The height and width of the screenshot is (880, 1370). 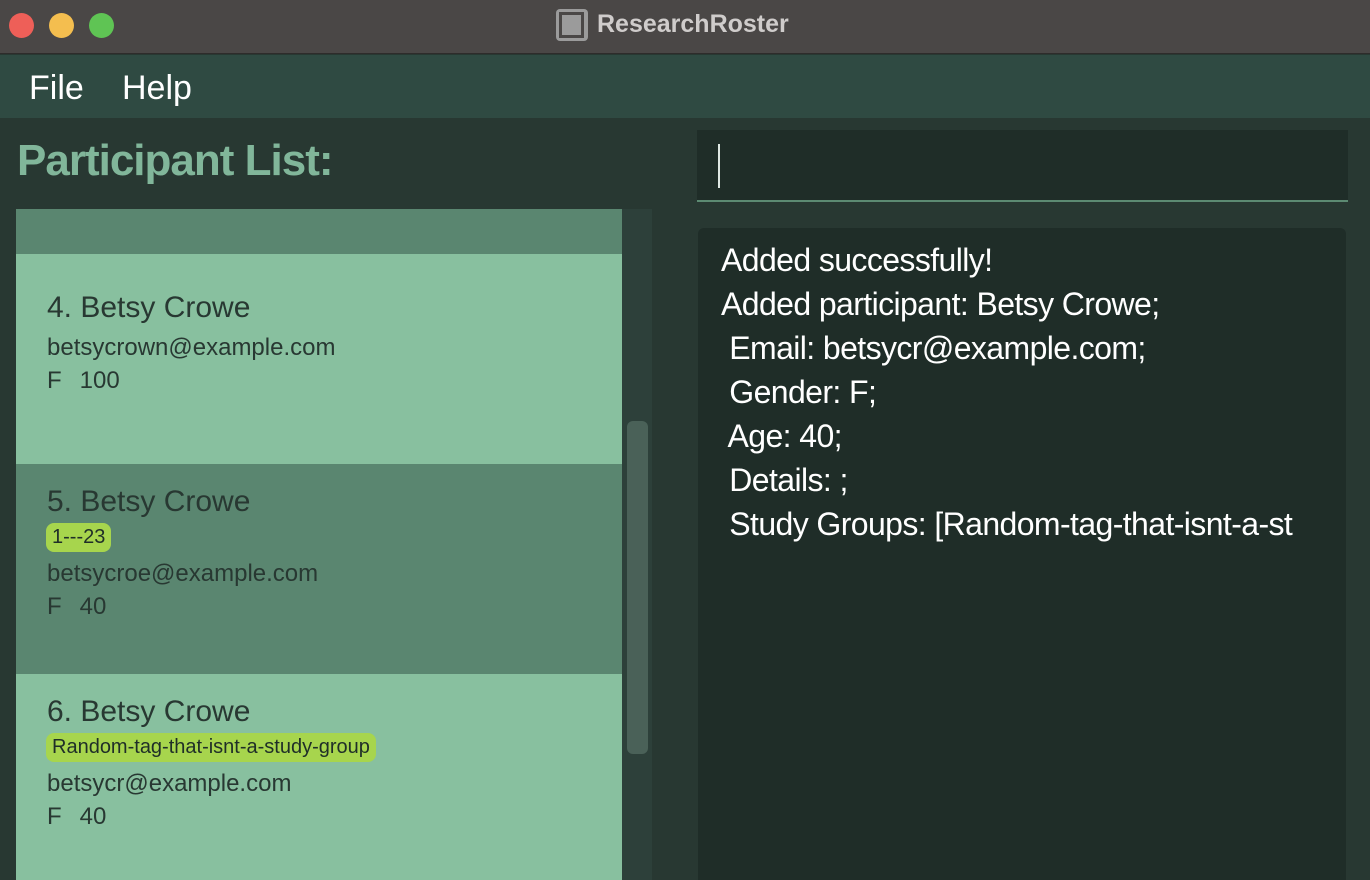 I want to click on participant-age: 100, so click(x=99, y=380).